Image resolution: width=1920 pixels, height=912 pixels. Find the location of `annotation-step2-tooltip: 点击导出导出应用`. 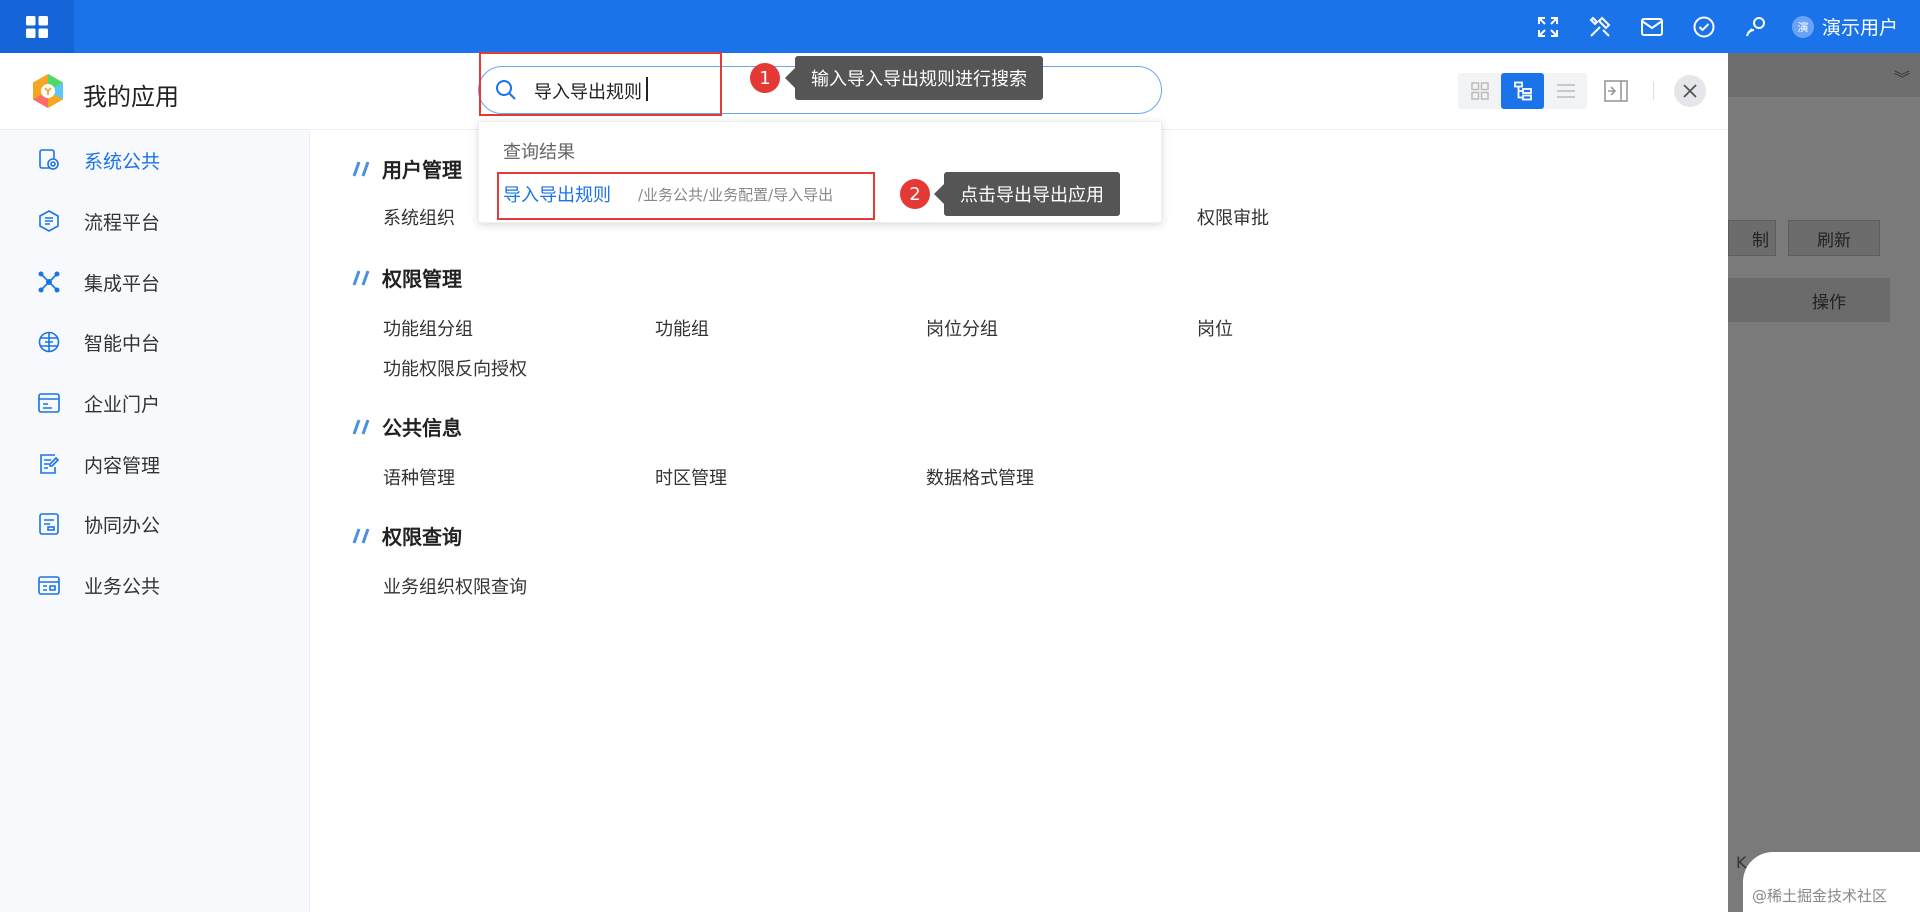

annotation-step2-tooltip: 点击导出导出应用 is located at coordinates (1027, 194).